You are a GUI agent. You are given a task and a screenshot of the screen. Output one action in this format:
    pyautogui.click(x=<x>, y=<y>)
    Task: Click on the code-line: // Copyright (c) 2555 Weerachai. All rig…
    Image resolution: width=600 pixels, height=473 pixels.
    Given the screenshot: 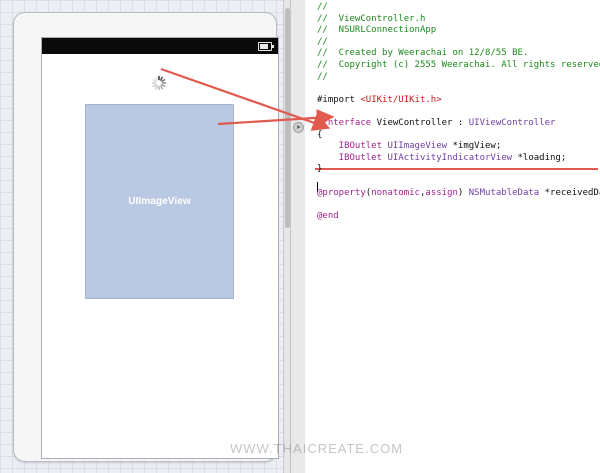 What is the action you would take?
    pyautogui.click(x=458, y=66)
    